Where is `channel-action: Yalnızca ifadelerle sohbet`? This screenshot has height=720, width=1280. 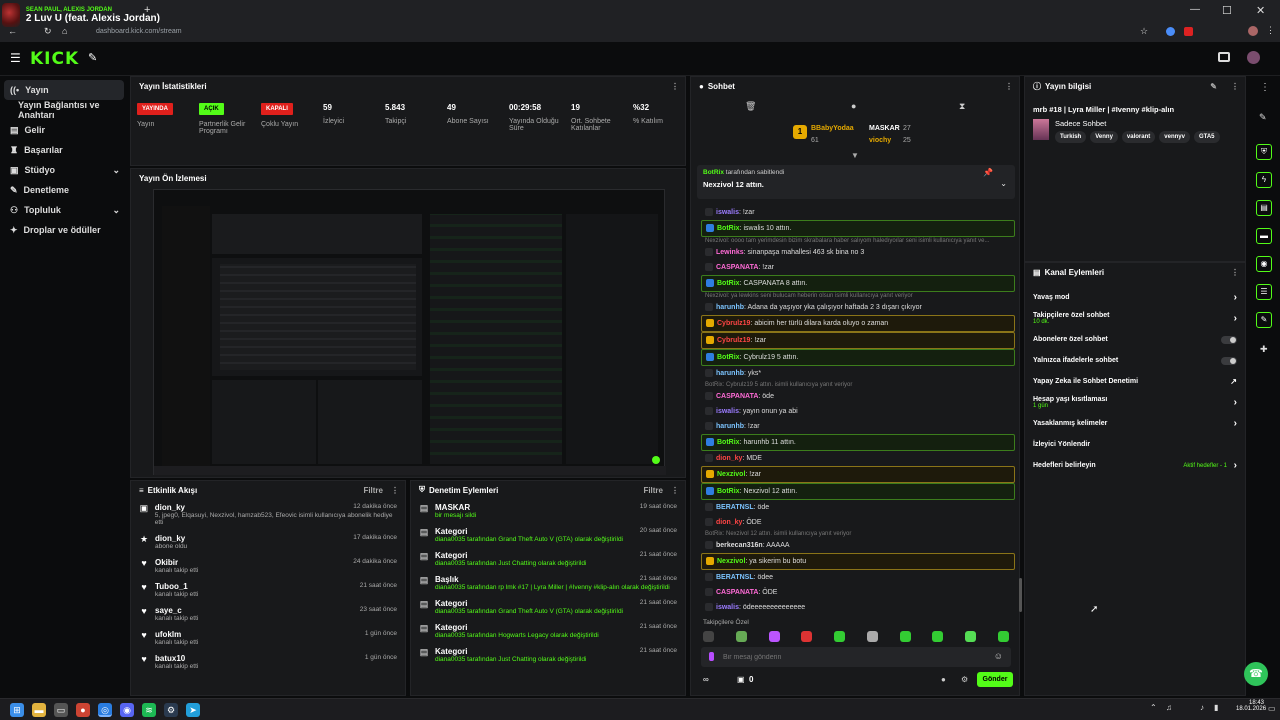
channel-action: Yalnızca ifadelerle sohbet is located at coordinates (1135, 360).